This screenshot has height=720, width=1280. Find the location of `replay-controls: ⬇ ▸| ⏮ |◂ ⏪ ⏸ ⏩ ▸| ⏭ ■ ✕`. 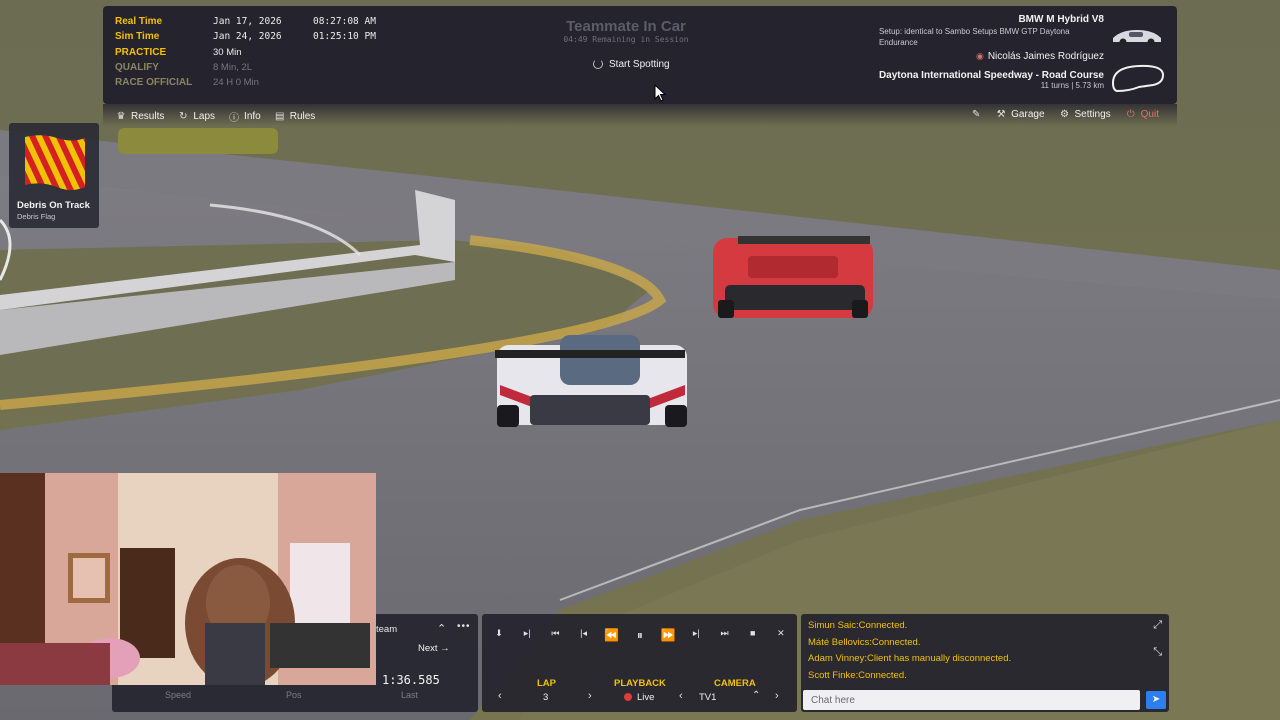

replay-controls: ⬇ ▸| ⏮ |◂ ⏪ ⏸ ⏩ ▸| ⏭ ■ ✕ is located at coordinates (640, 635).